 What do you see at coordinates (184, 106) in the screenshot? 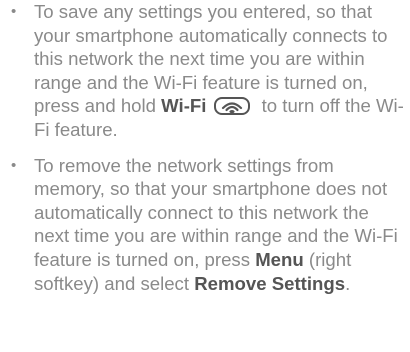
I see `wifi-term: Wi-Fi` at bounding box center [184, 106].